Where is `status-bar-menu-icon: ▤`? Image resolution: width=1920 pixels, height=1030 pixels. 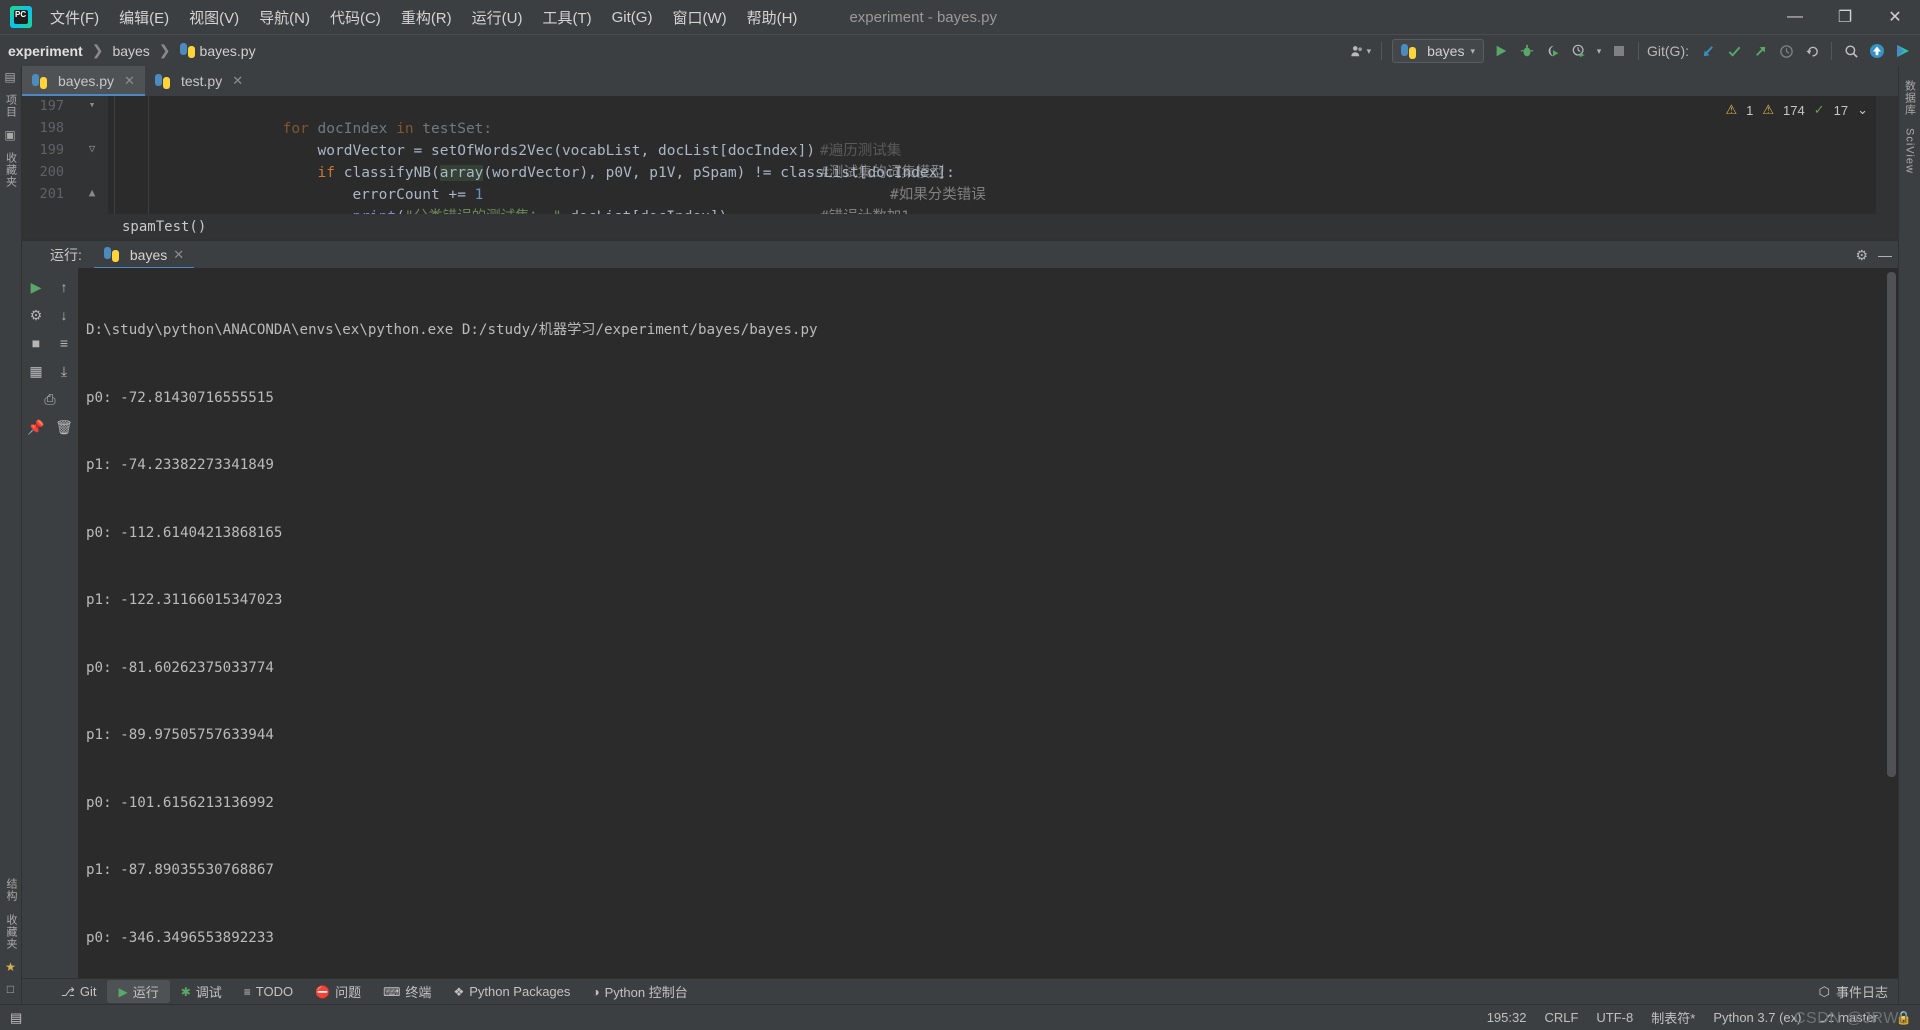
status-bar-menu-icon: ▤ is located at coordinates (21, 1018).